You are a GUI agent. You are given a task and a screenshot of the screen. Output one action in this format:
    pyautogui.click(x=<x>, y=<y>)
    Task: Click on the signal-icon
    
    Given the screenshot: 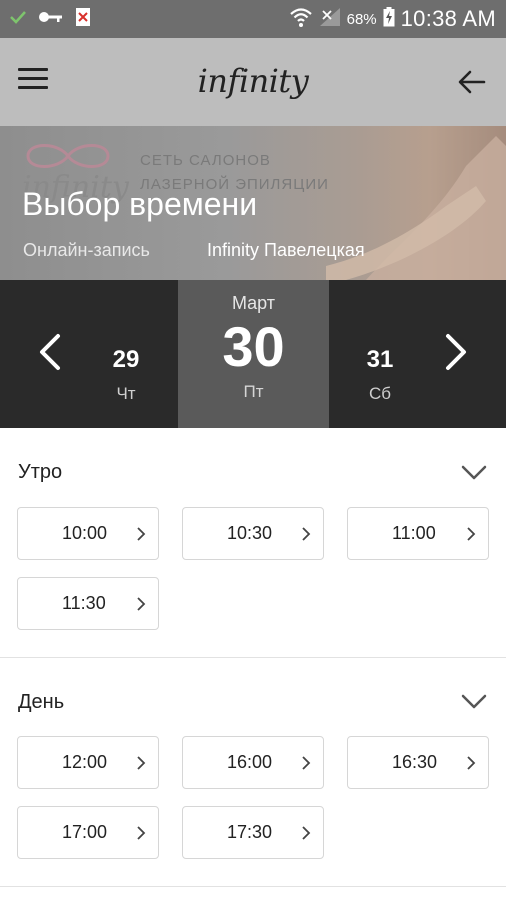 What is the action you would take?
    pyautogui.click(x=330, y=19)
    